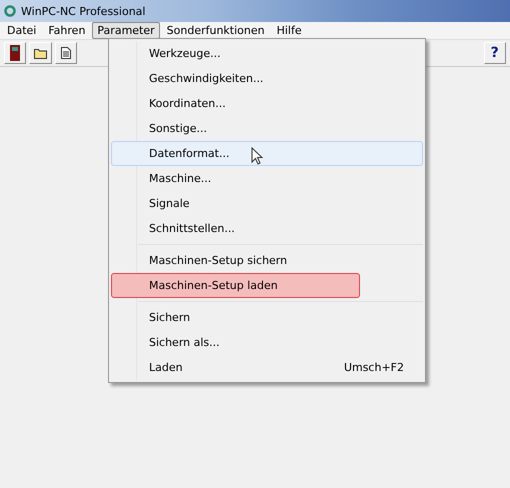  I want to click on folder-icon, so click(41, 53).